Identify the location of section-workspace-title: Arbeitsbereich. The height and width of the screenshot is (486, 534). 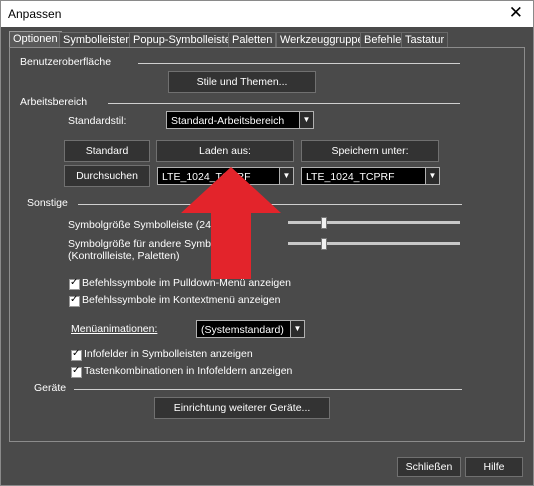
(54, 102).